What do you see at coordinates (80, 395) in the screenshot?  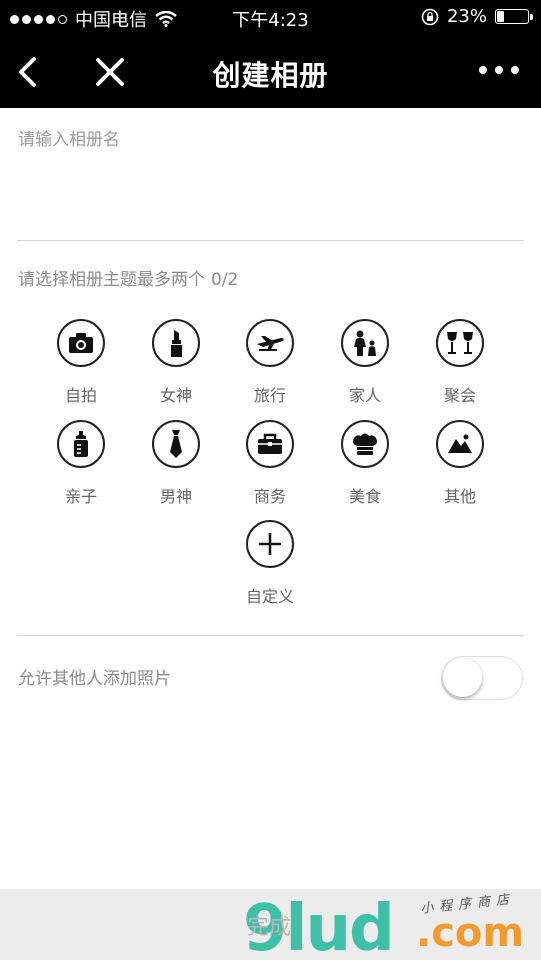 I see `theme-label: 自拍` at bounding box center [80, 395].